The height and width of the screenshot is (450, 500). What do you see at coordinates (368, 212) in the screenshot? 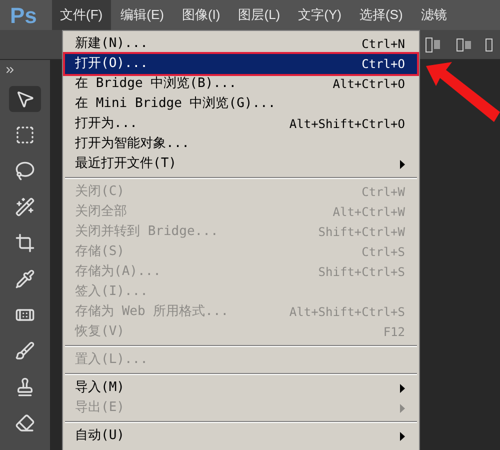
I see `shortcut-label: Alt+Ctrl+W` at bounding box center [368, 212].